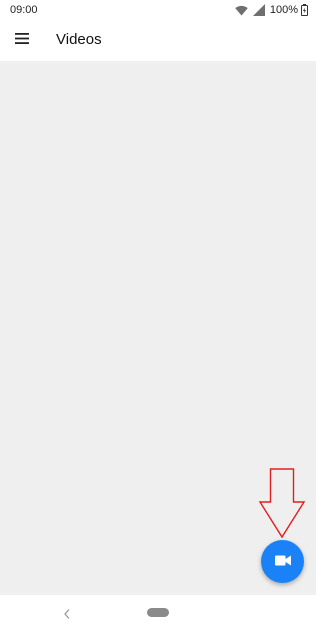  I want to click on back-icon, so click(67, 614).